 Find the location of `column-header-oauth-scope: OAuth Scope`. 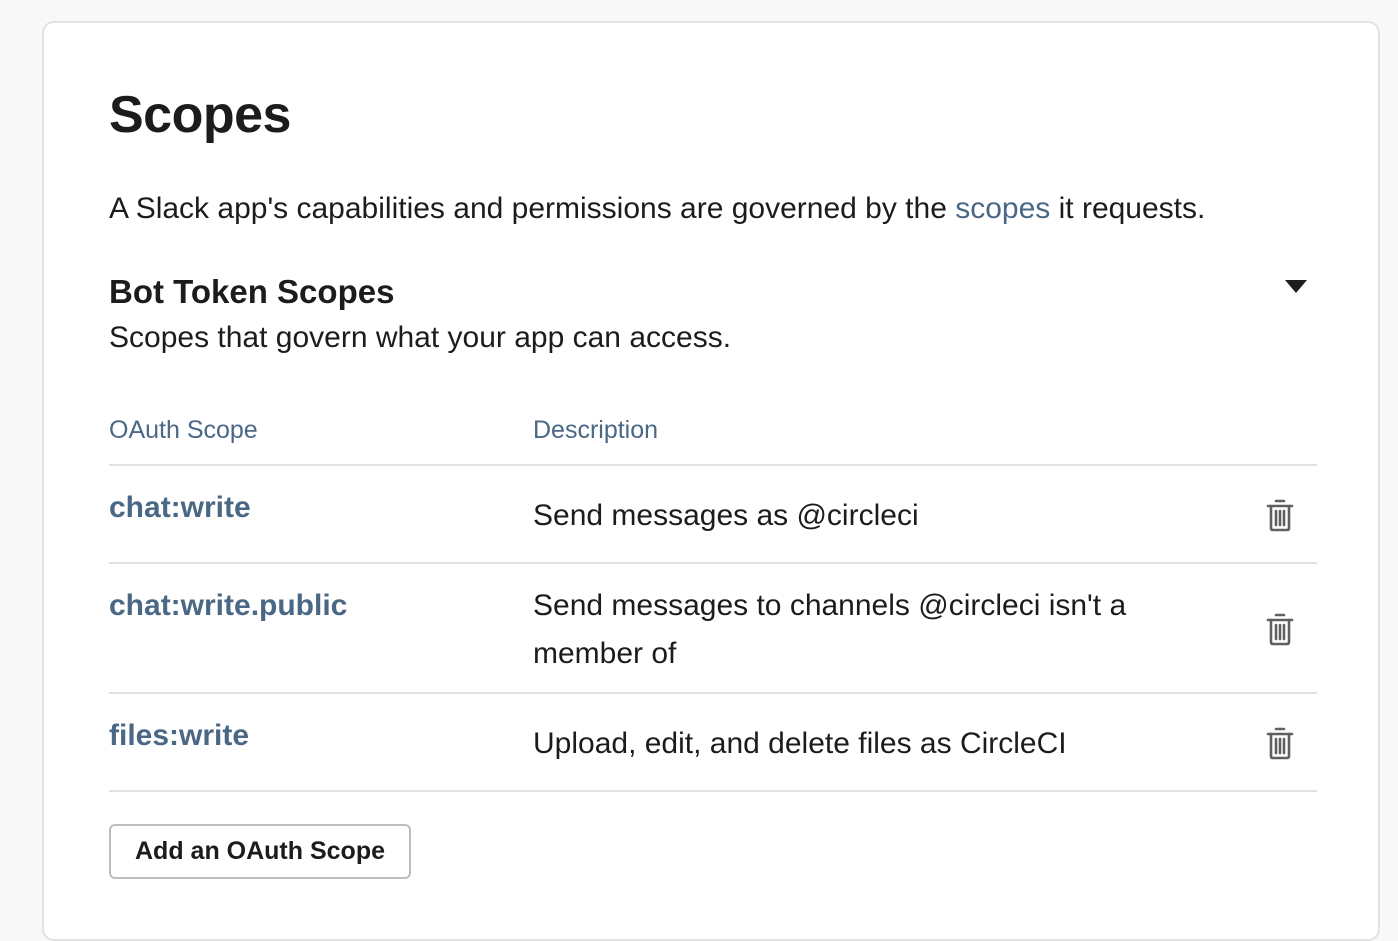

column-header-oauth-scope: OAuth Scope is located at coordinates (183, 430).